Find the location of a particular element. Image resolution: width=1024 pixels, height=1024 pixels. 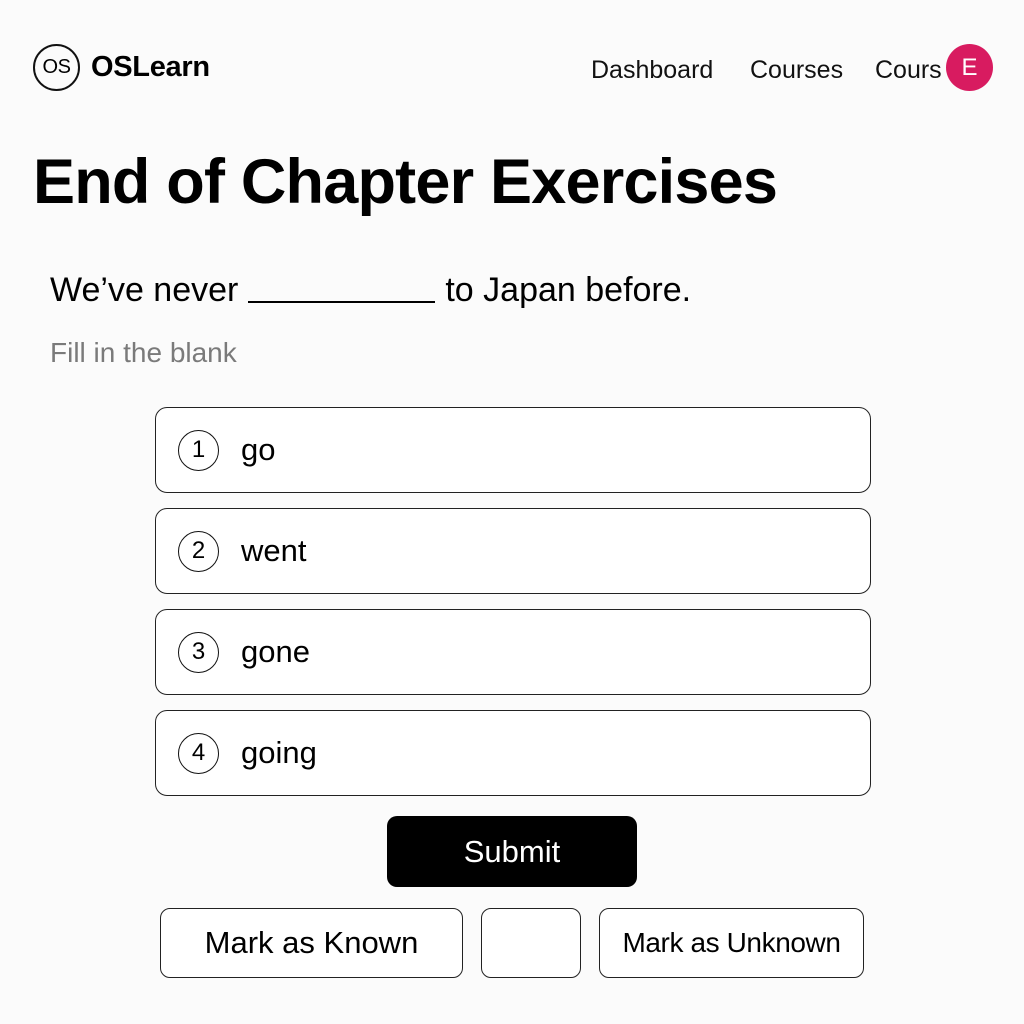

nav-courses: Courses is located at coordinates (796, 70).